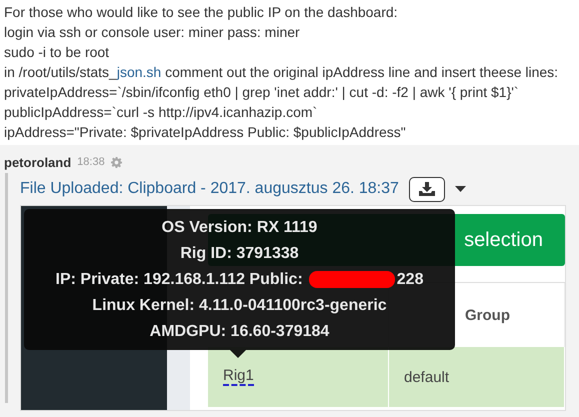  I want to click on post-text-line: ipAddress="Private: $privateIpAddress Public: $publicIpAddress", so click(205, 132).